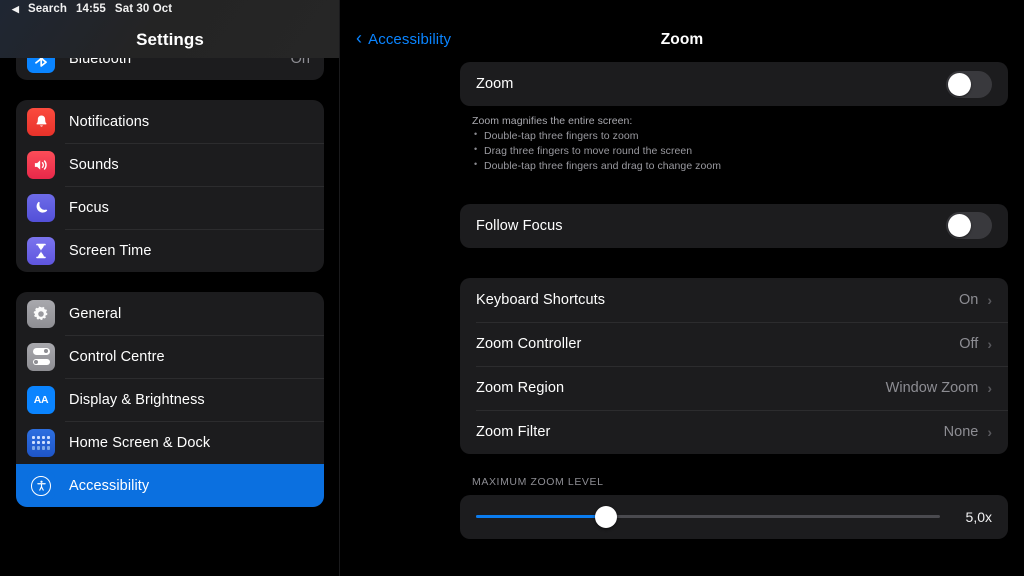  What do you see at coordinates (41, 121) in the screenshot?
I see `bell-icon` at bounding box center [41, 121].